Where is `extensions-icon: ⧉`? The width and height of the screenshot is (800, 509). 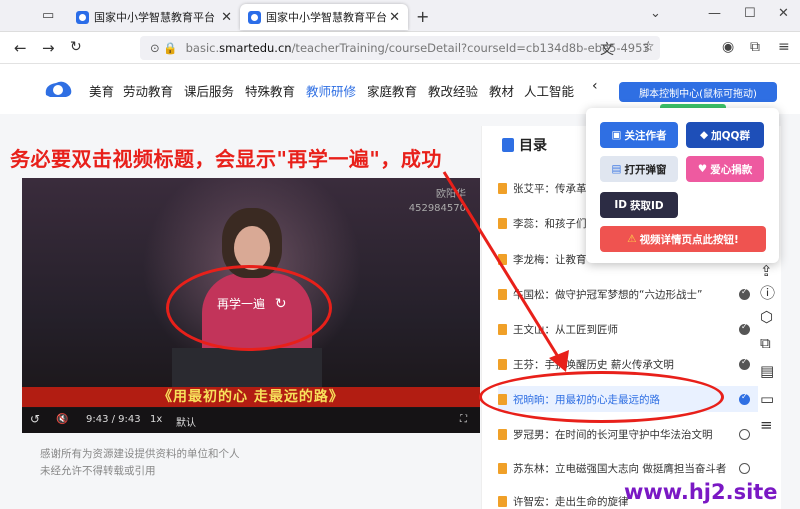
extensions-icon: ⧉ is located at coordinates (755, 47).